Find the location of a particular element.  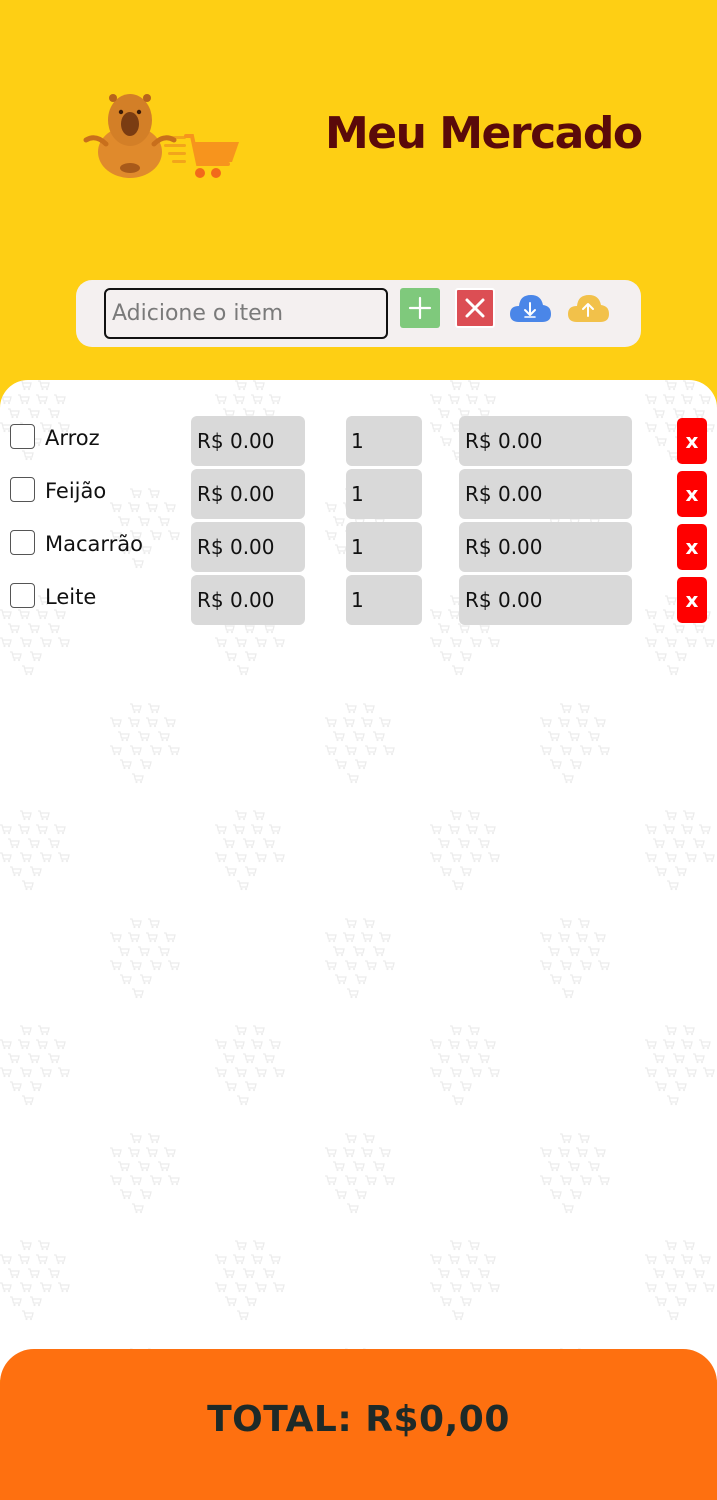

item-name-input is located at coordinates (246, 313).